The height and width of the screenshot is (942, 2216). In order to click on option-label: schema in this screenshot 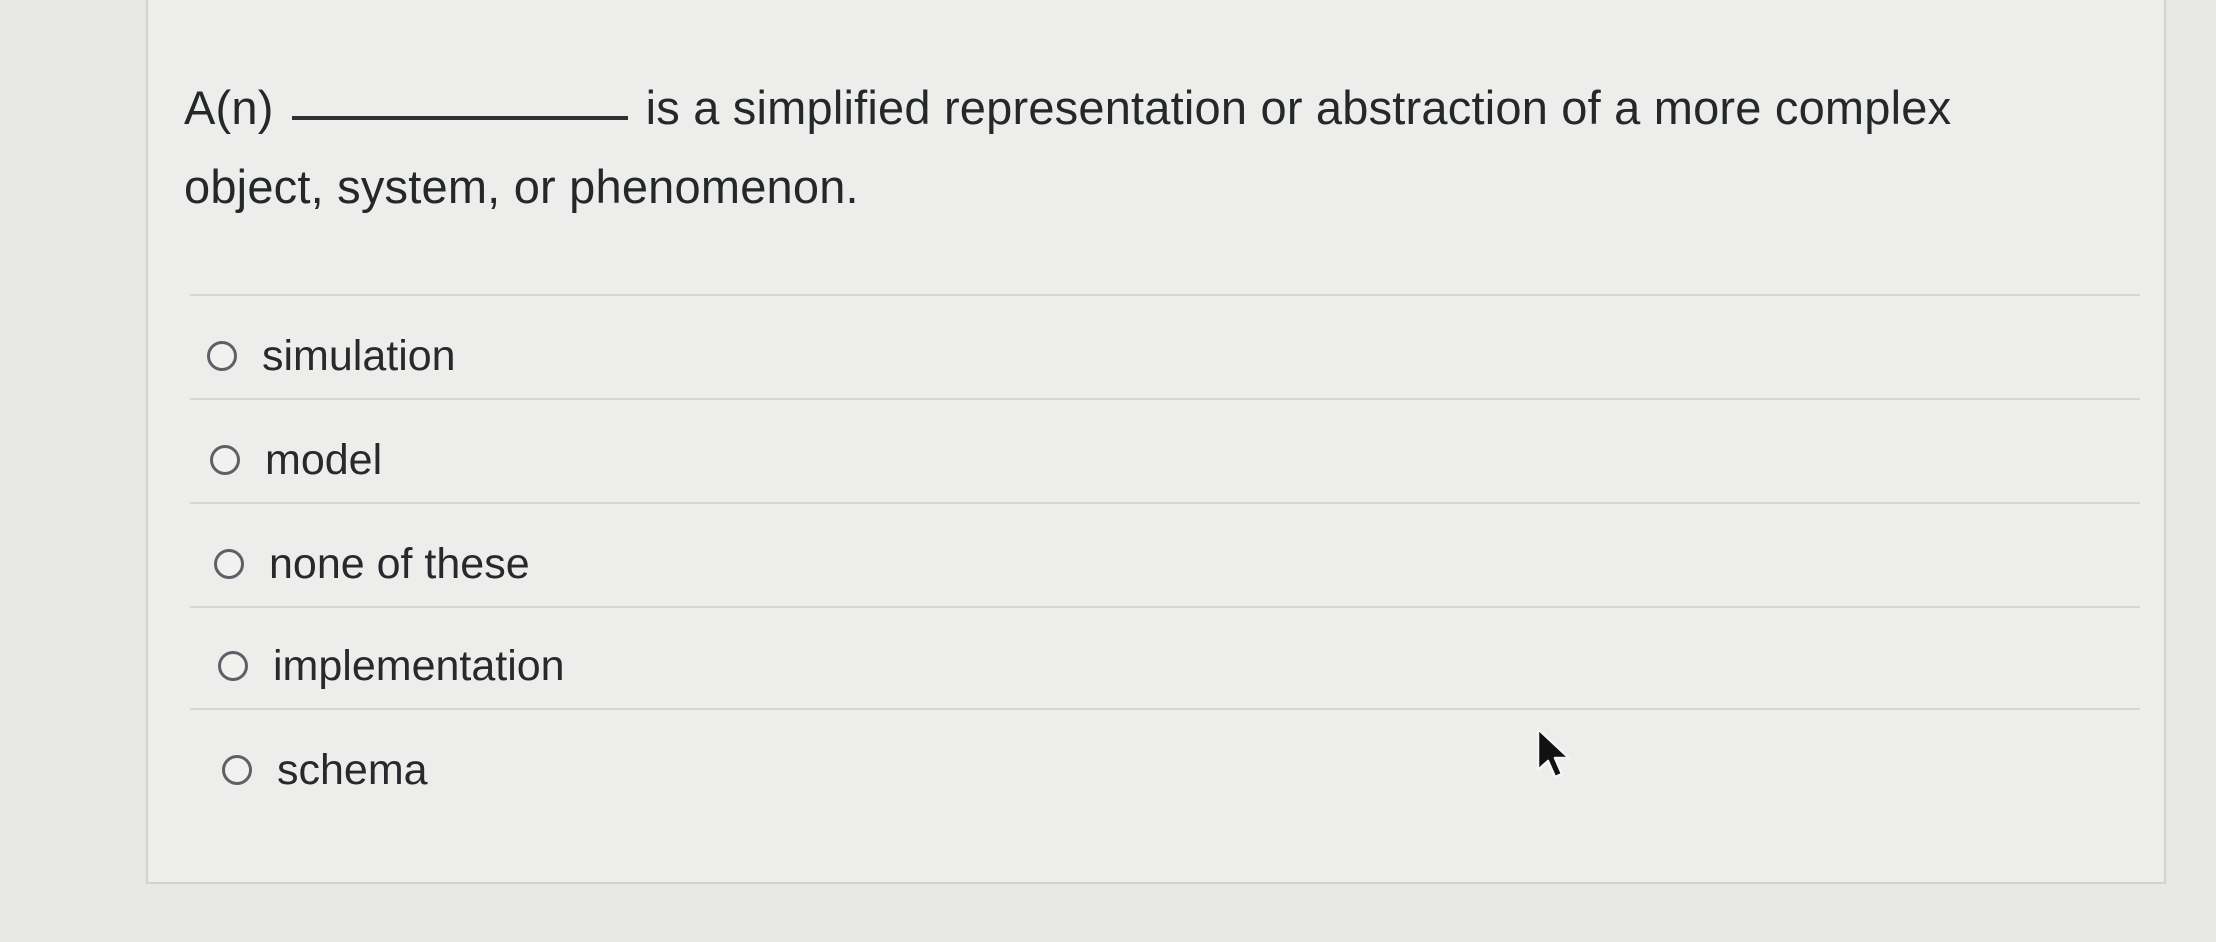, I will do `click(352, 770)`.